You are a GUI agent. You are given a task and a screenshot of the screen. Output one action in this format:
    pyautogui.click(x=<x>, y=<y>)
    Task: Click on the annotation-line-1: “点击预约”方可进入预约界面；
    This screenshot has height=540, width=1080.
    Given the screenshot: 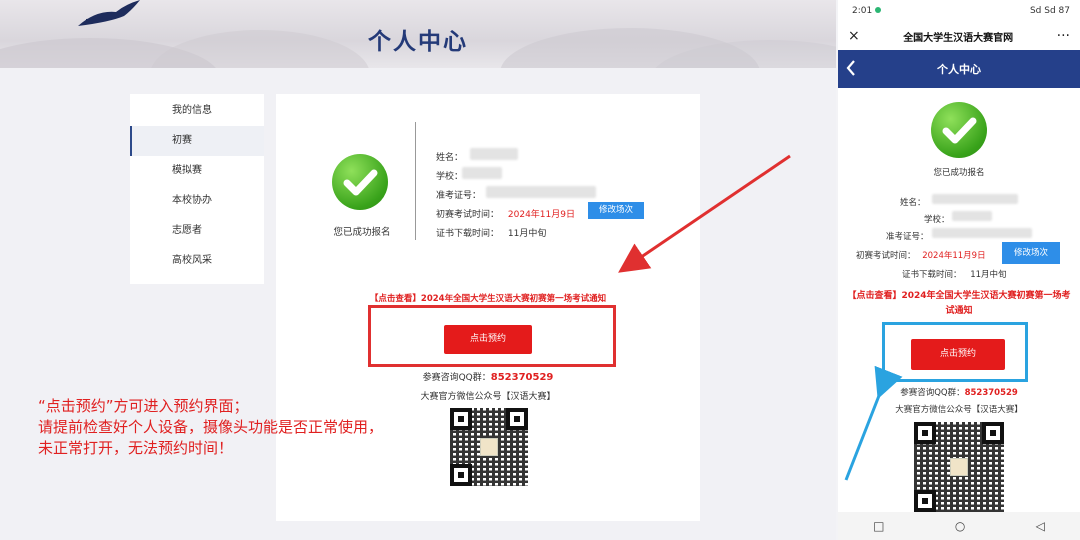 What is the action you would take?
    pyautogui.click(x=143, y=406)
    